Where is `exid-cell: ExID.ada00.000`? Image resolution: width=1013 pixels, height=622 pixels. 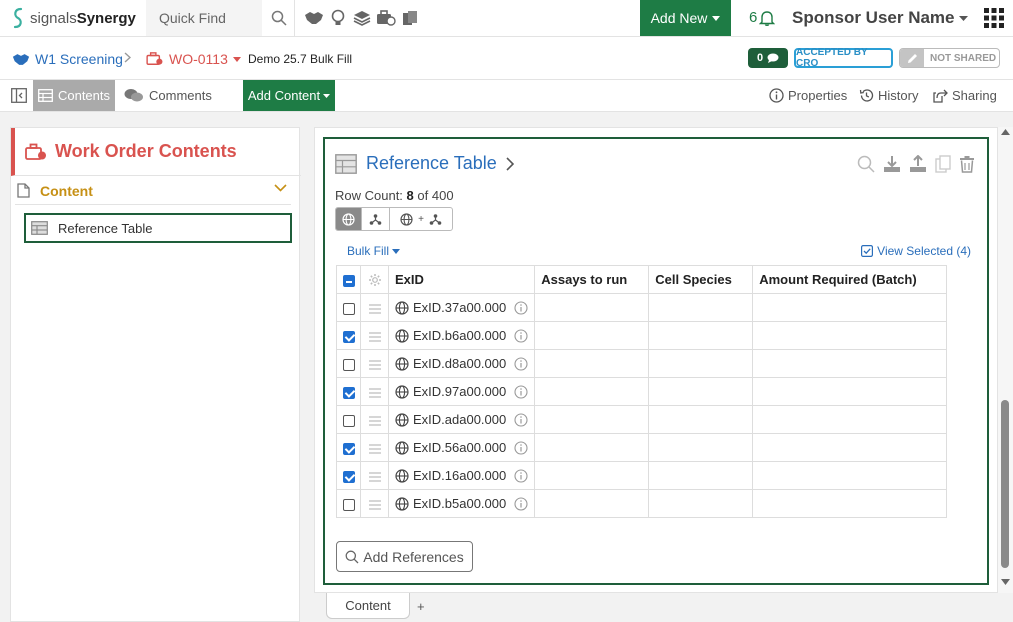 exid-cell: ExID.ada00.000 is located at coordinates (461, 419).